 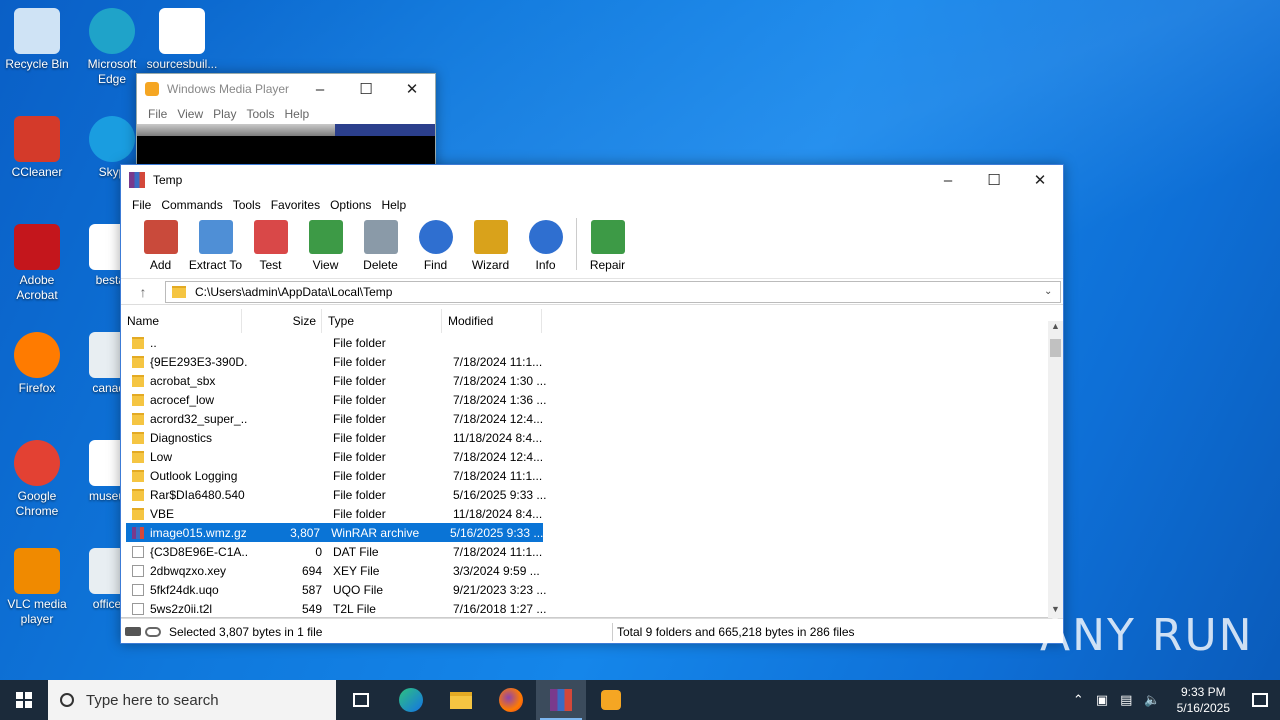 I want to click on firefox-icon, so click(x=511, y=700).